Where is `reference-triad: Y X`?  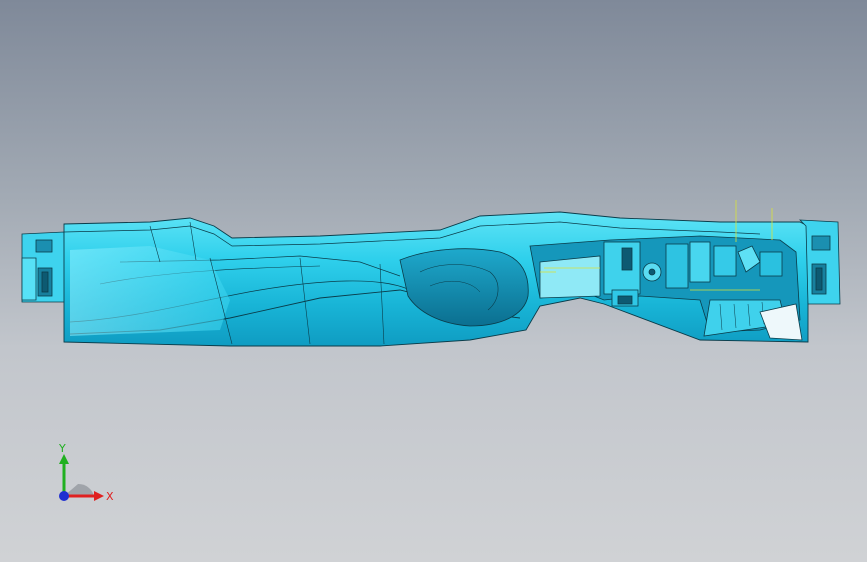 reference-triad: Y X is located at coordinates (84, 478).